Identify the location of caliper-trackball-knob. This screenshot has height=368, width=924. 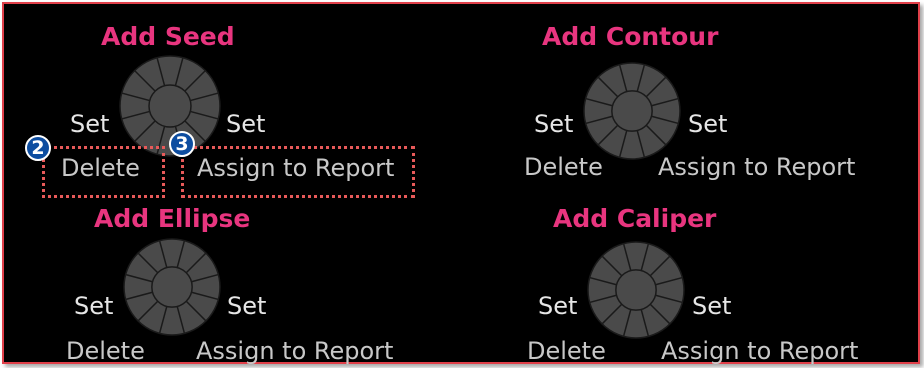
(636, 290).